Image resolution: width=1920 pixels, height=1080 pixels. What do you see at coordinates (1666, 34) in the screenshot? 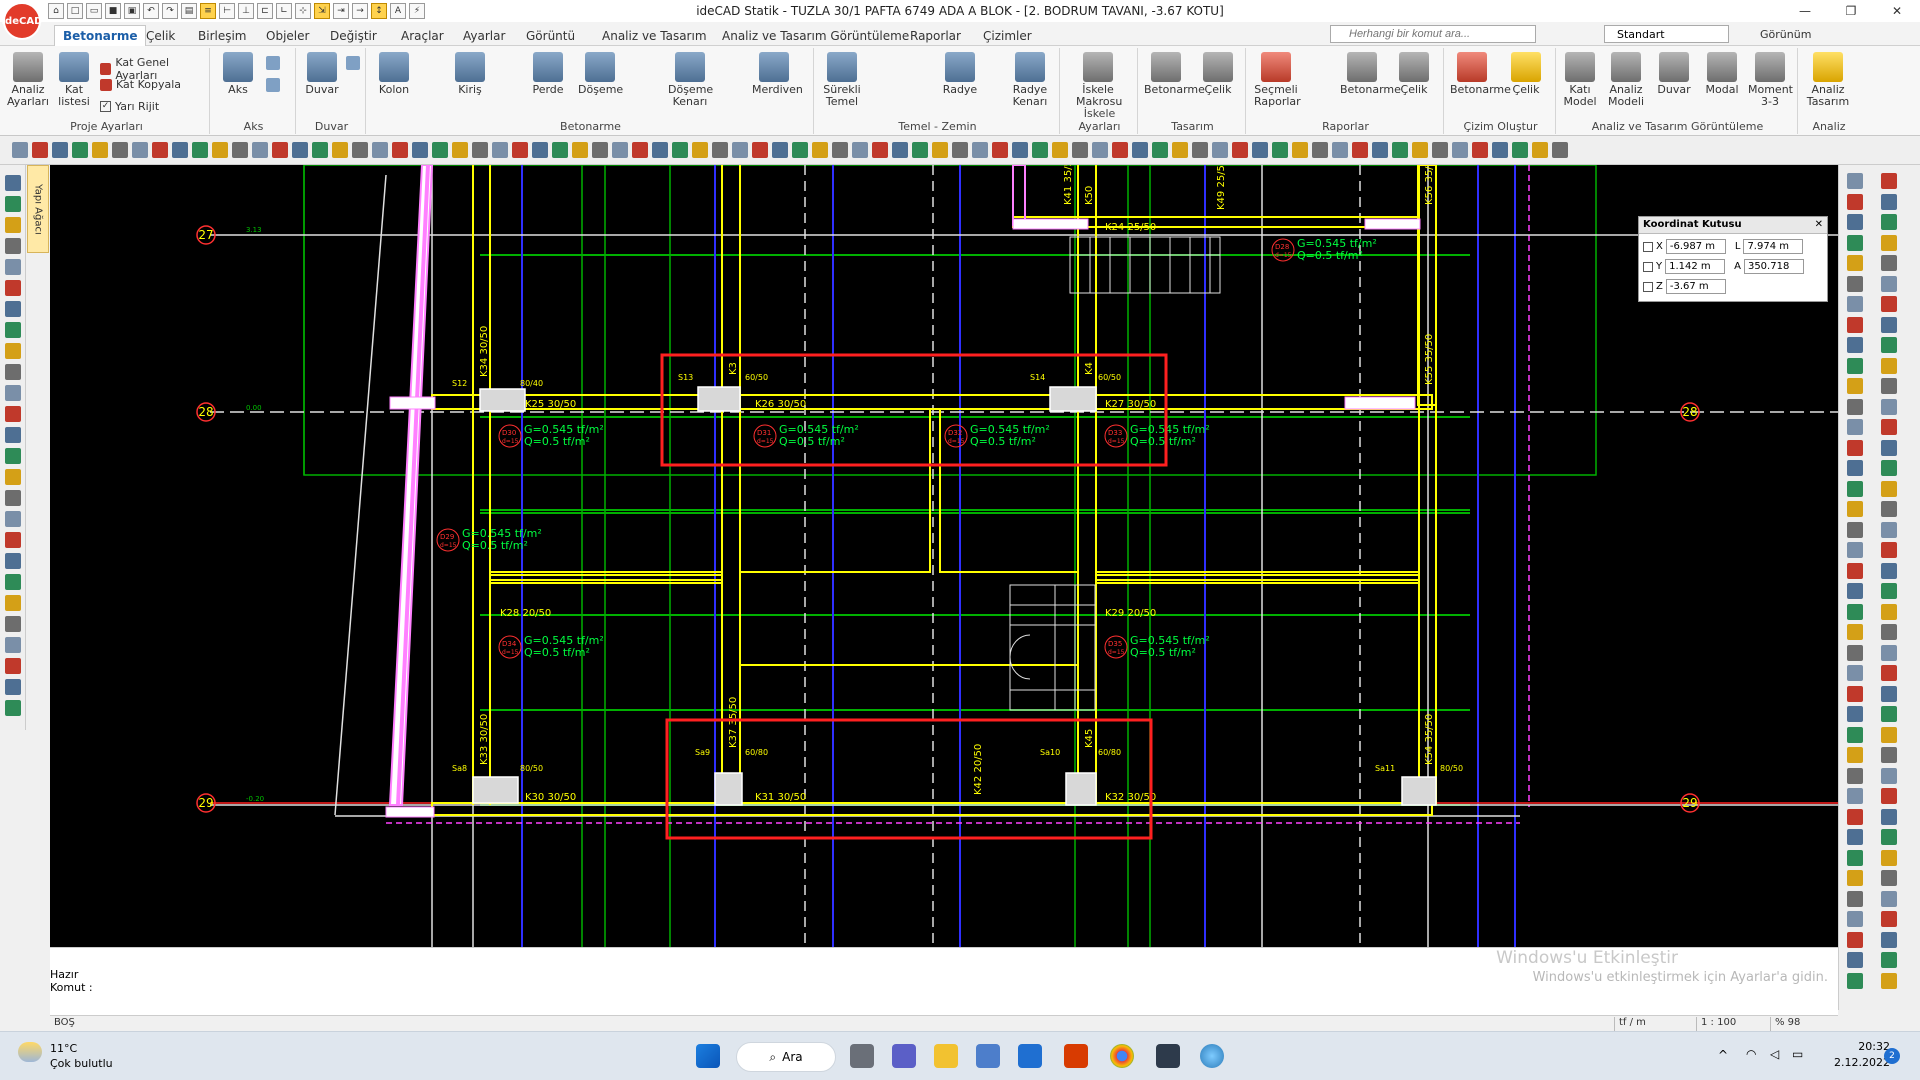
I see `standard-select: Standart` at bounding box center [1666, 34].